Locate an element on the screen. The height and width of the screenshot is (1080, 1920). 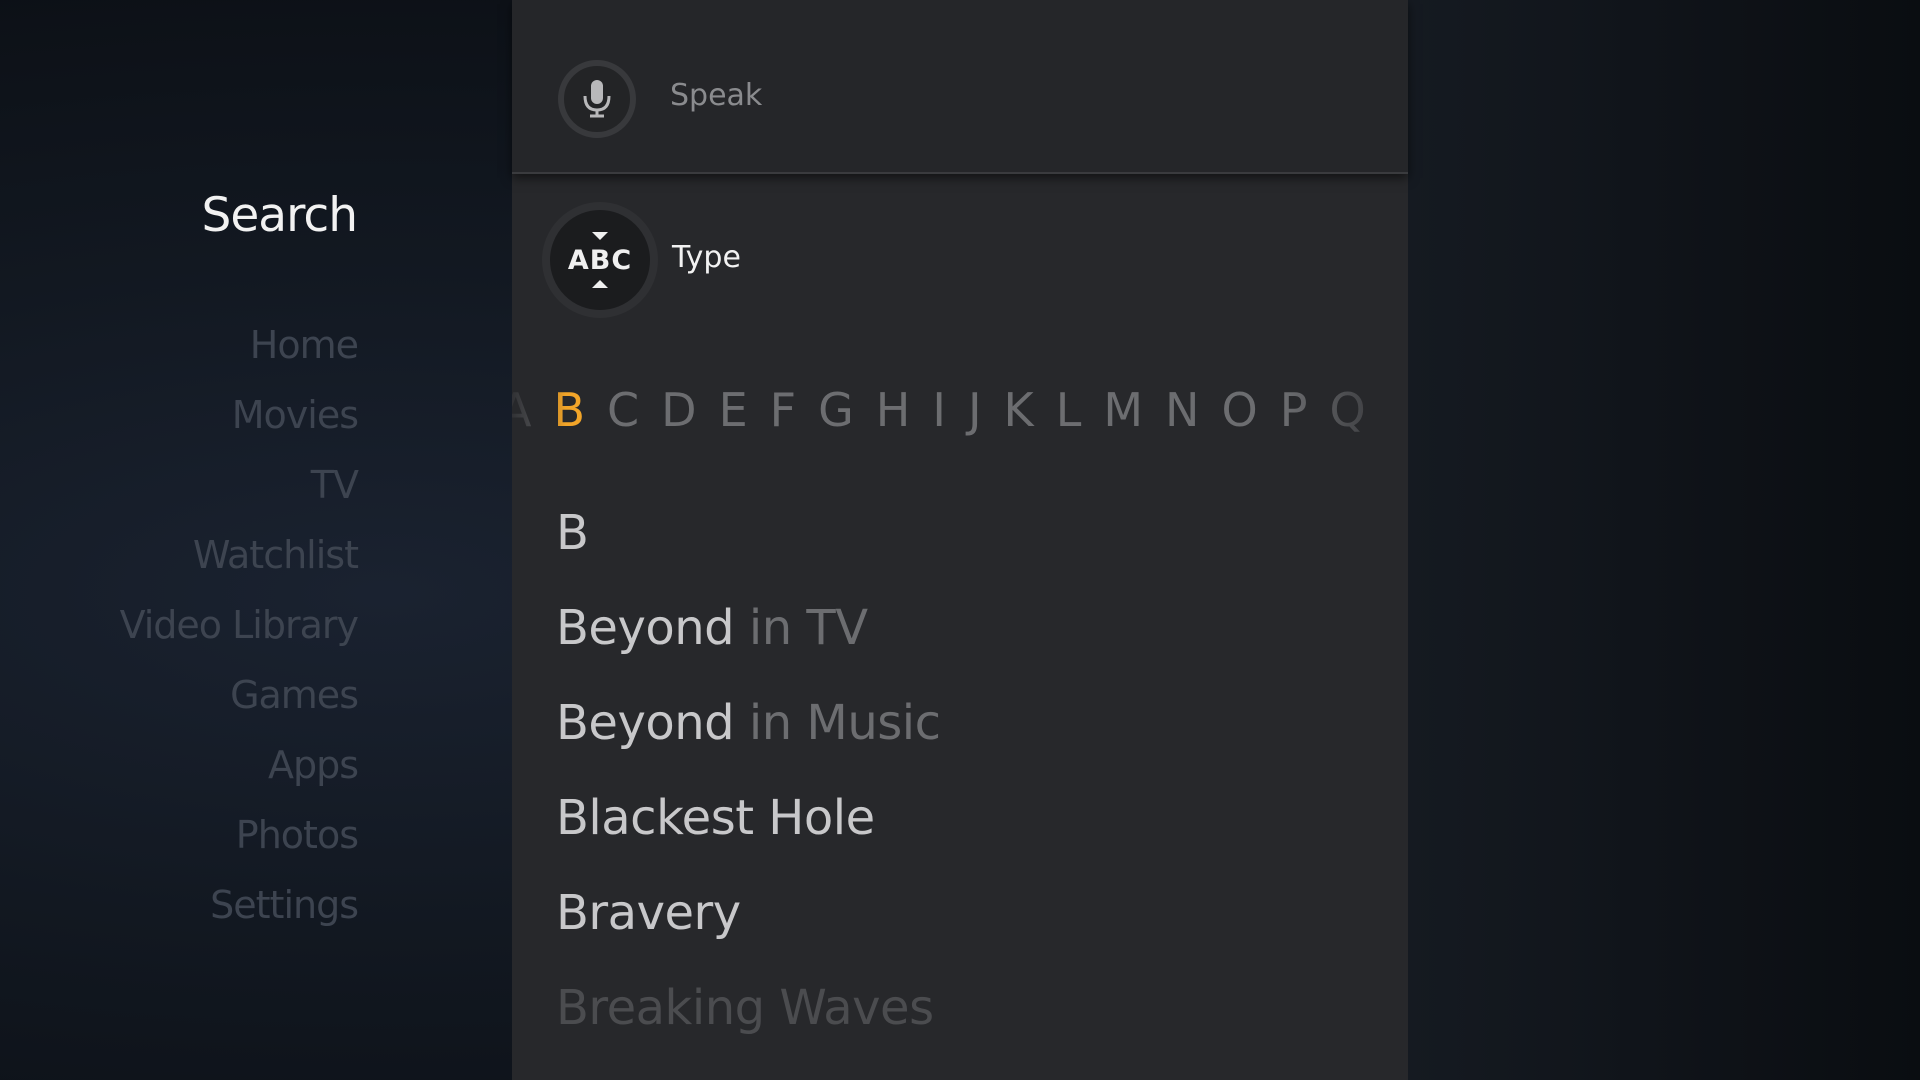
nav-item-apps: Apps is located at coordinates (239, 775).